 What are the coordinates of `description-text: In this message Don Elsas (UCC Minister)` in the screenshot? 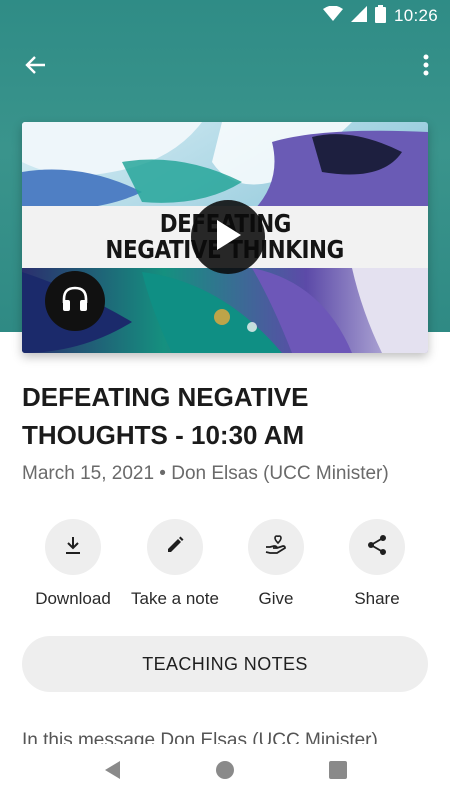 It's located at (200, 737).